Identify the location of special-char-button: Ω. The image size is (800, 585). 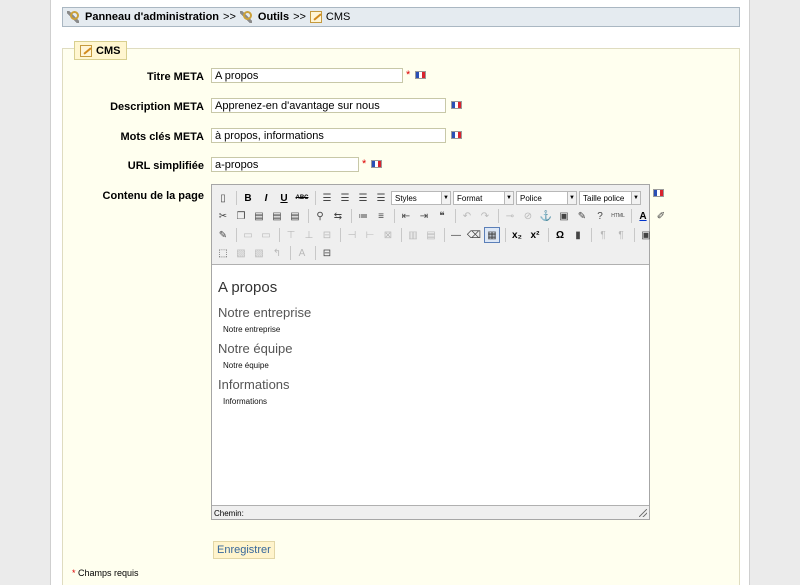
(560, 235).